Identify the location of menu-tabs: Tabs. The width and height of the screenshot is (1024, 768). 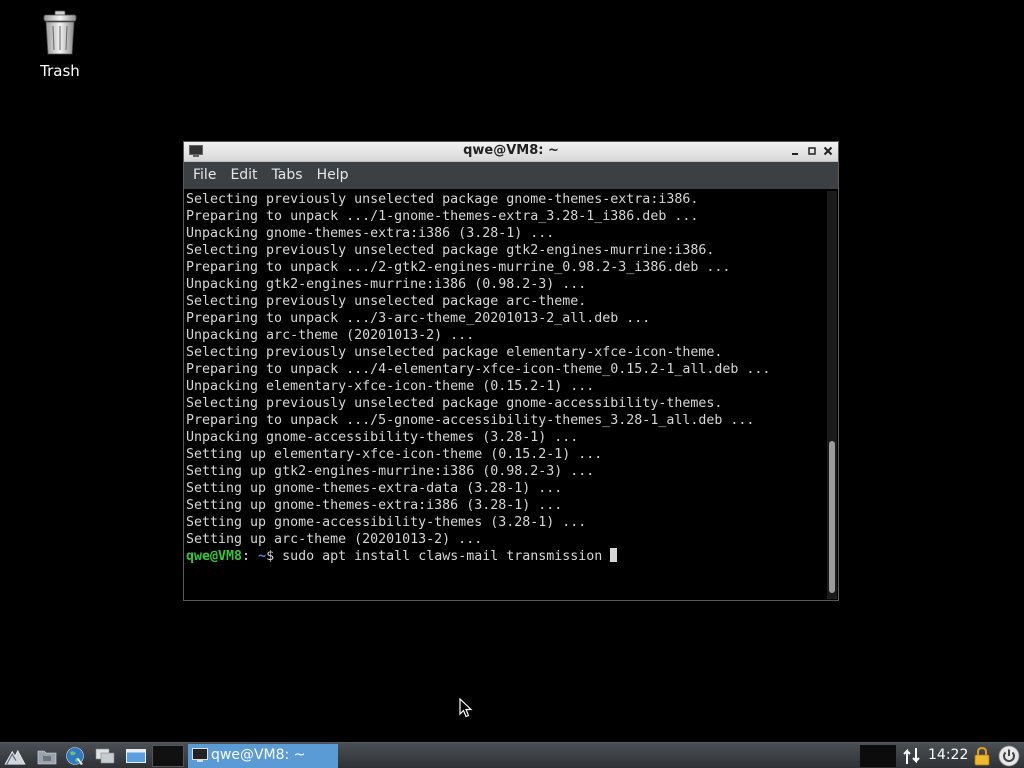
(287, 175).